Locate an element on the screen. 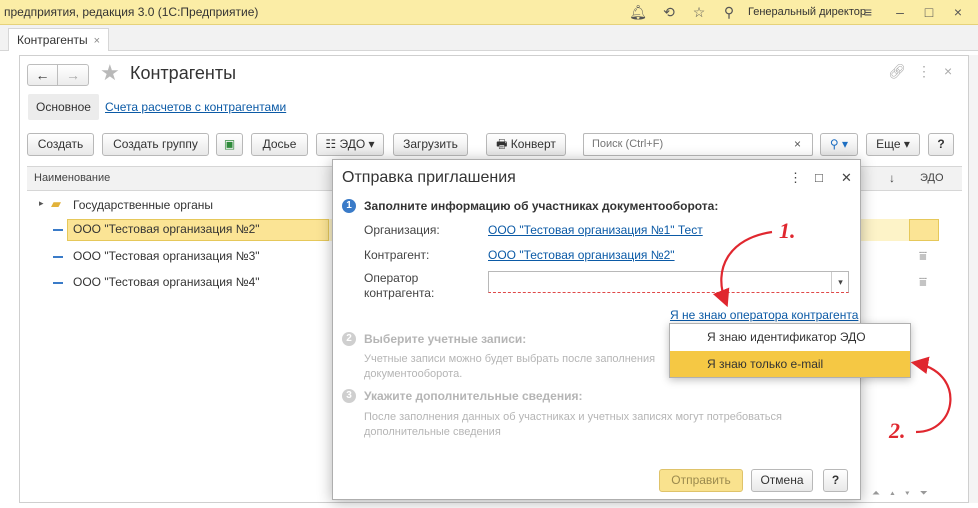 The height and width of the screenshot is (508, 978). annotation-label-1: 1. is located at coordinates (787, 230).